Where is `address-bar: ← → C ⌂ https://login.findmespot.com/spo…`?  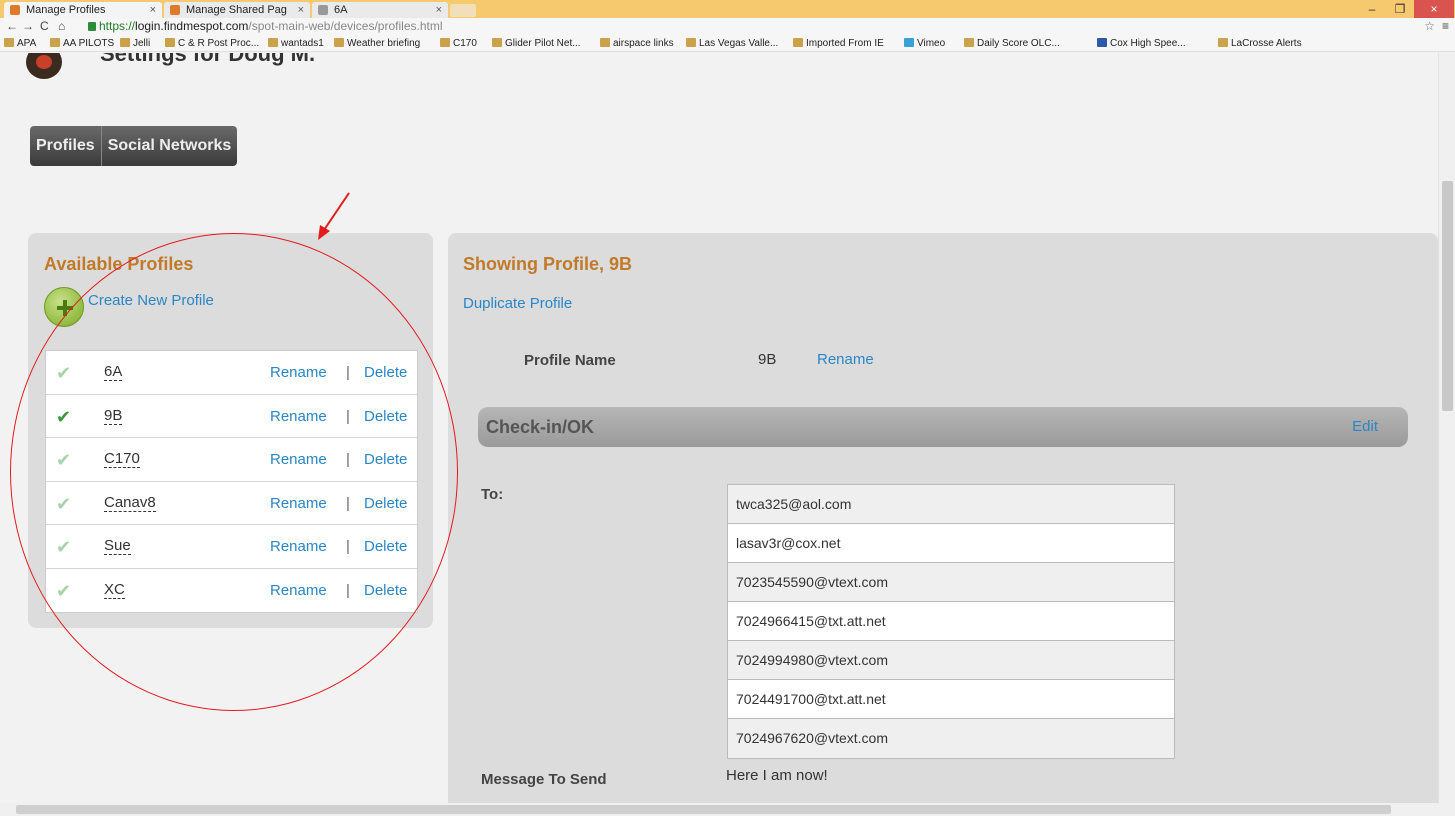
address-bar: ← → C ⌂ https://login.findmespot.com/spo… is located at coordinates (727, 26).